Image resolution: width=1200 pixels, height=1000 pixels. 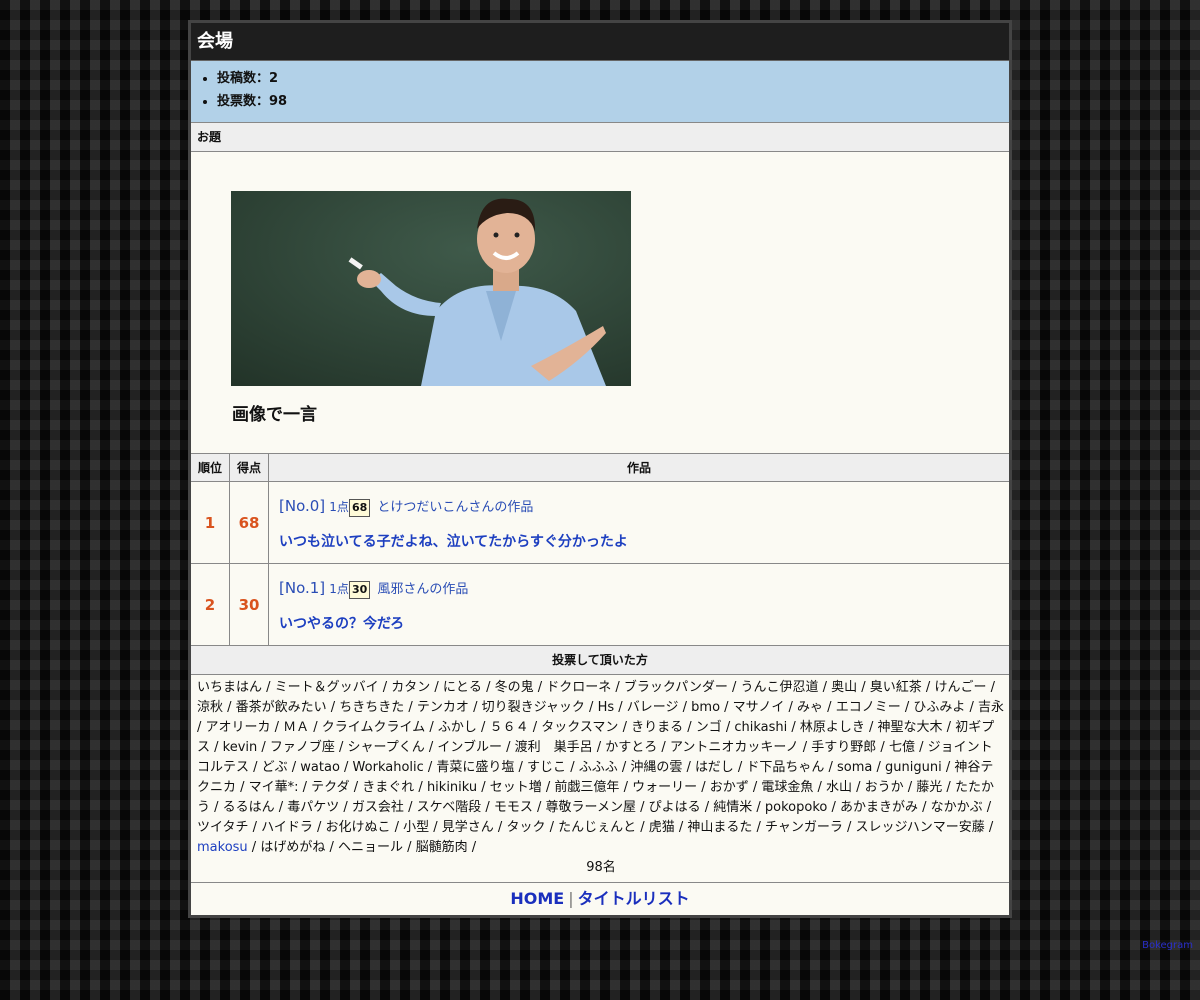 What do you see at coordinates (249, 468) in the screenshot?
I see `score-column-header: 得点` at bounding box center [249, 468].